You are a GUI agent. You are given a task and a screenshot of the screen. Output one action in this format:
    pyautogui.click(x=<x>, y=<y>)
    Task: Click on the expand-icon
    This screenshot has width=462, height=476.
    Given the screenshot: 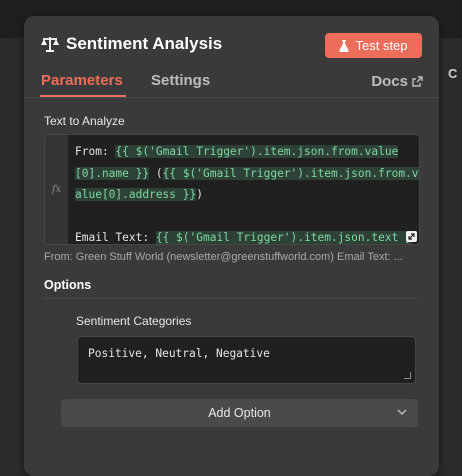 What is the action you would take?
    pyautogui.click(x=411, y=236)
    